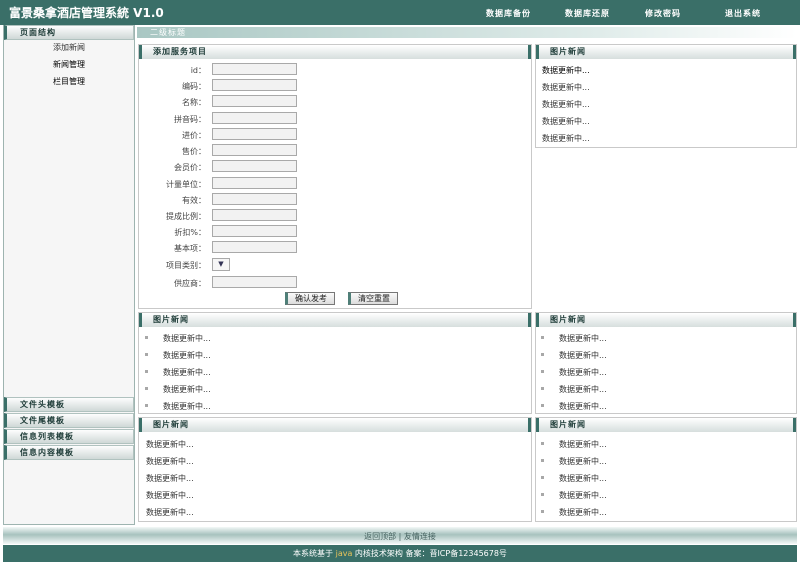  What do you see at coordinates (254, 134) in the screenshot?
I see `purchase-price-input` at bounding box center [254, 134].